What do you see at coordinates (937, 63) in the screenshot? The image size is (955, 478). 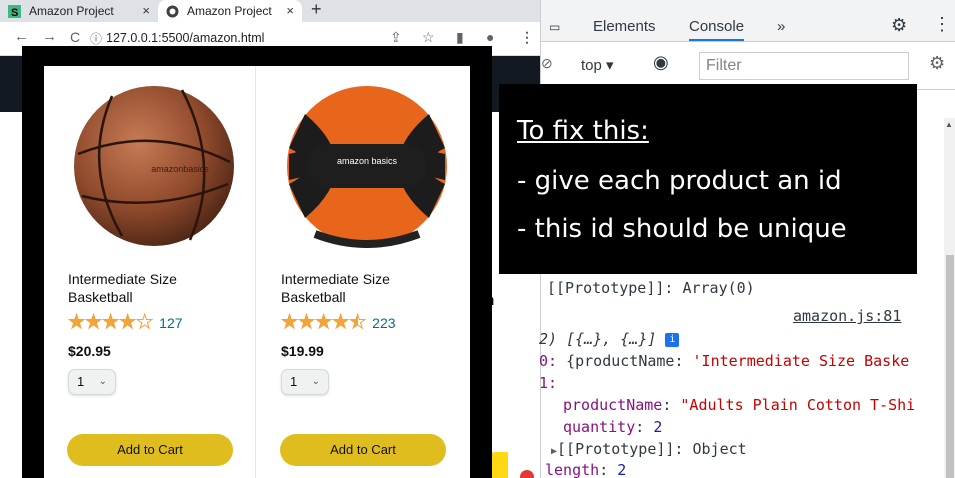 I see `console-settings-gear-icon: ⚙` at bounding box center [937, 63].